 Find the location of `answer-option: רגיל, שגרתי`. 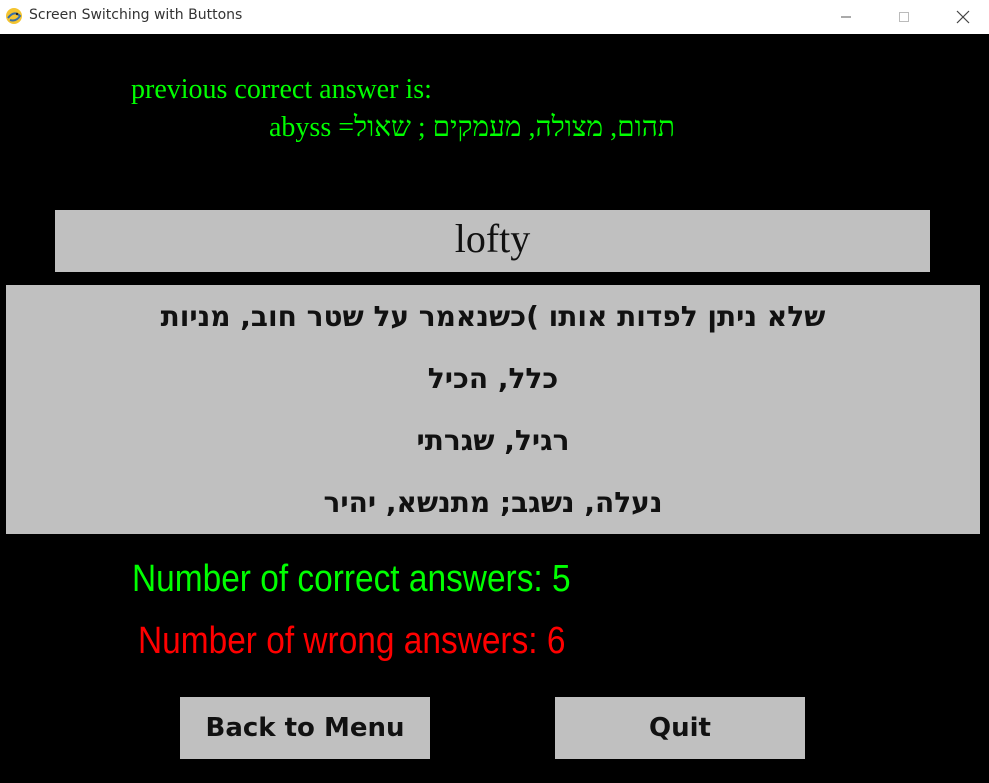

answer-option: רגיל, שגרתי is located at coordinates (493, 440).